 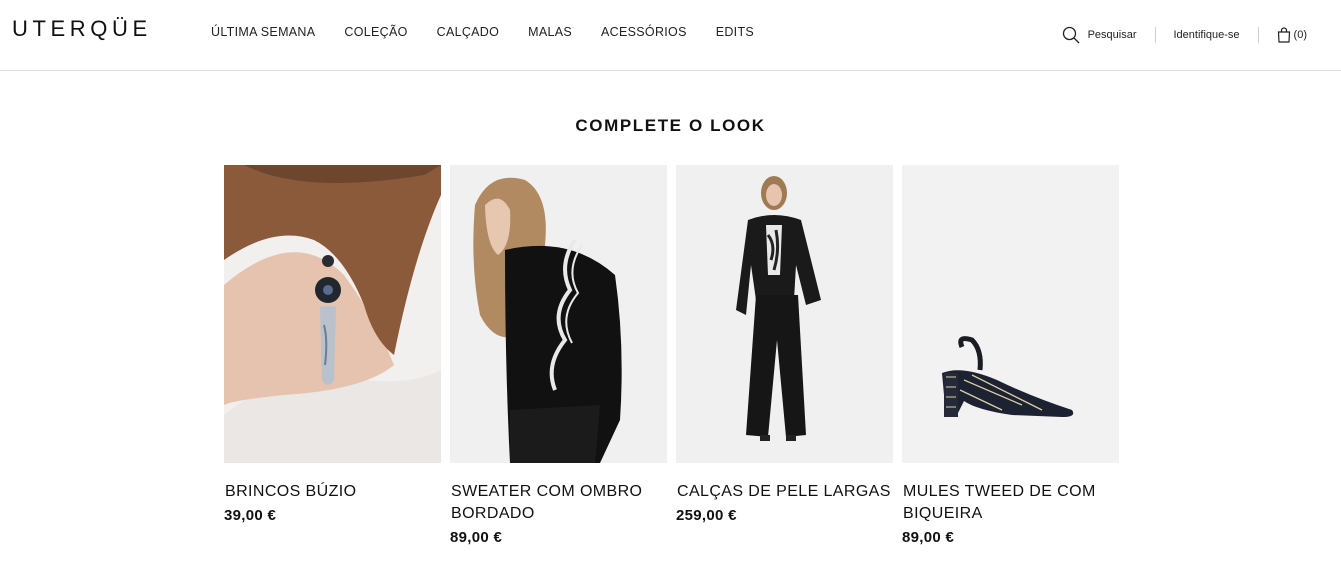 I want to click on leather-trousers-model-photo, so click(x=784, y=314).